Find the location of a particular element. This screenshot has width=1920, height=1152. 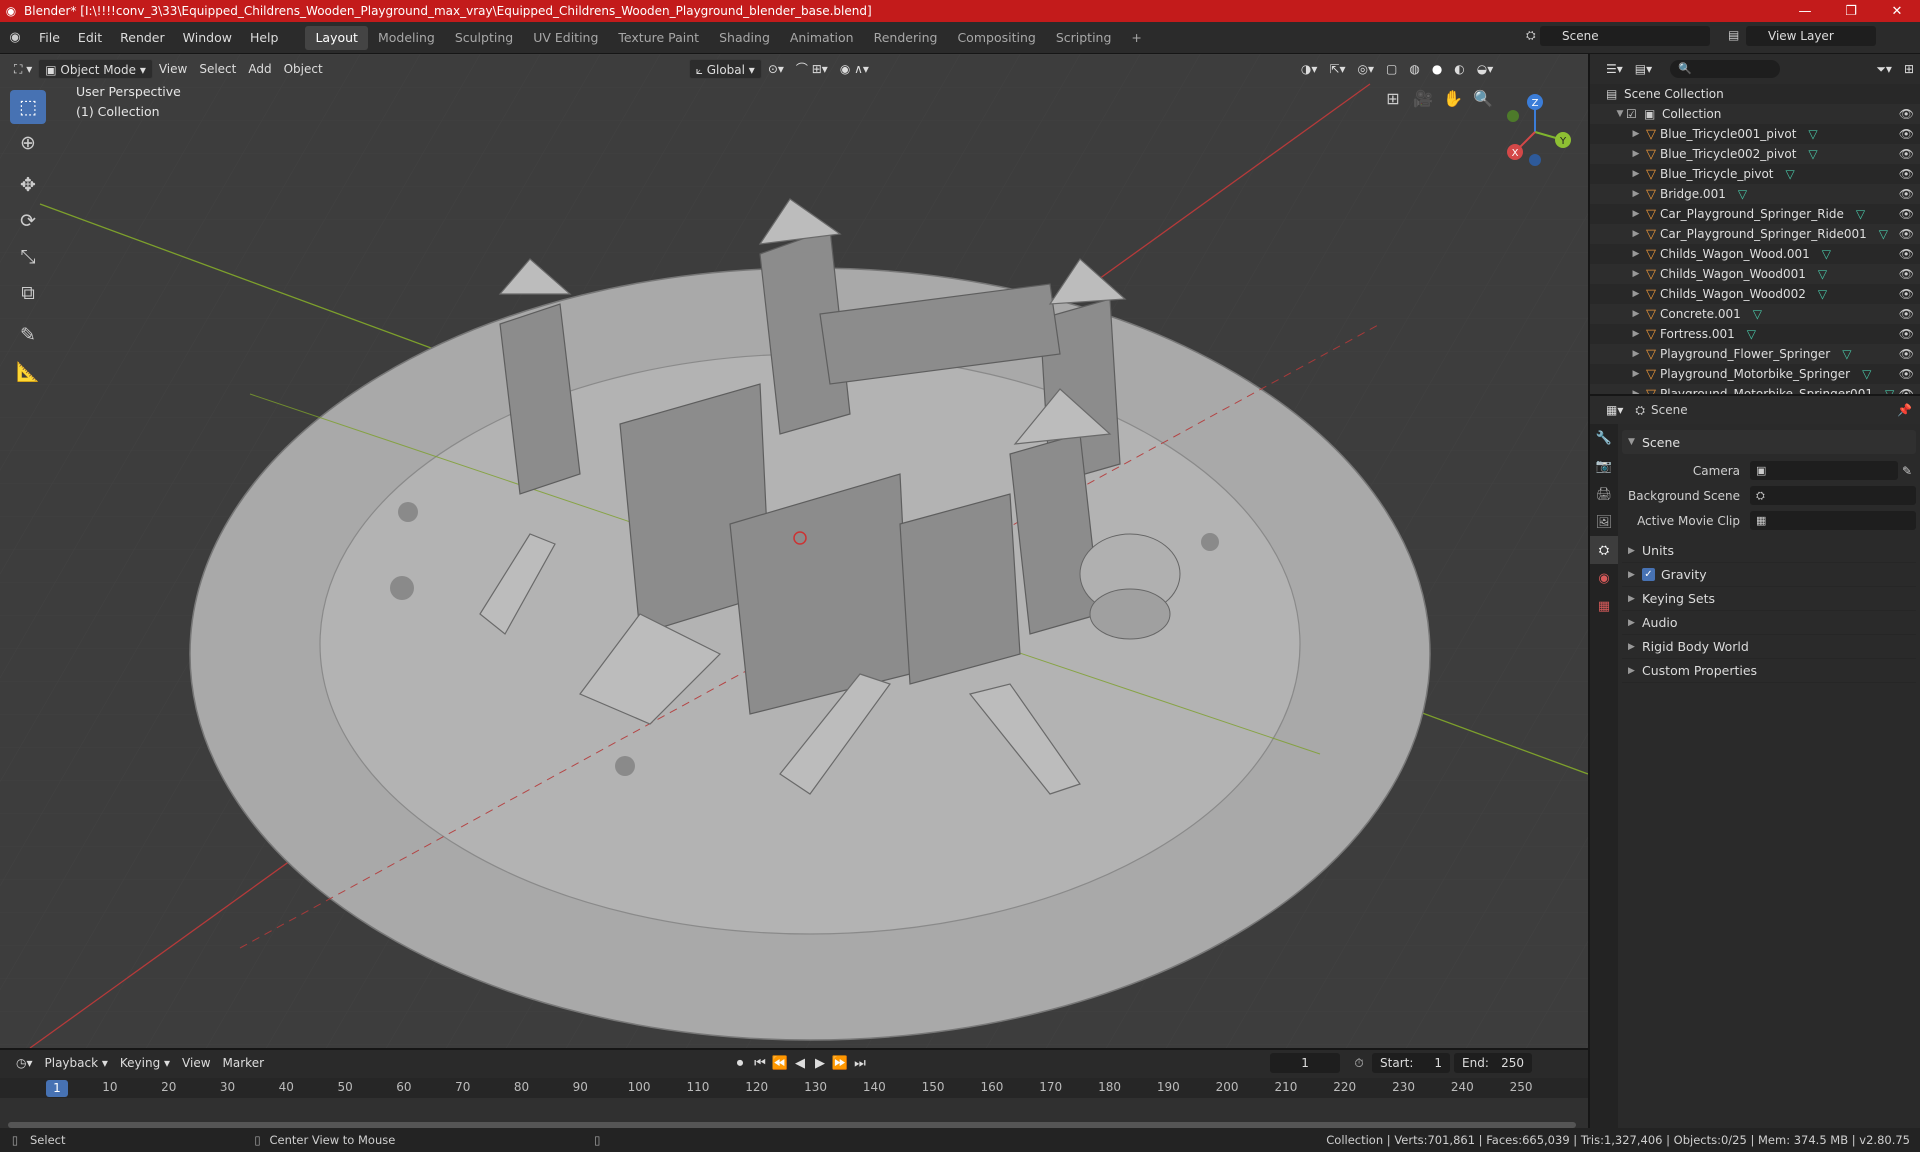

shading-material-icon: ◐ is located at coordinates (1459, 69).